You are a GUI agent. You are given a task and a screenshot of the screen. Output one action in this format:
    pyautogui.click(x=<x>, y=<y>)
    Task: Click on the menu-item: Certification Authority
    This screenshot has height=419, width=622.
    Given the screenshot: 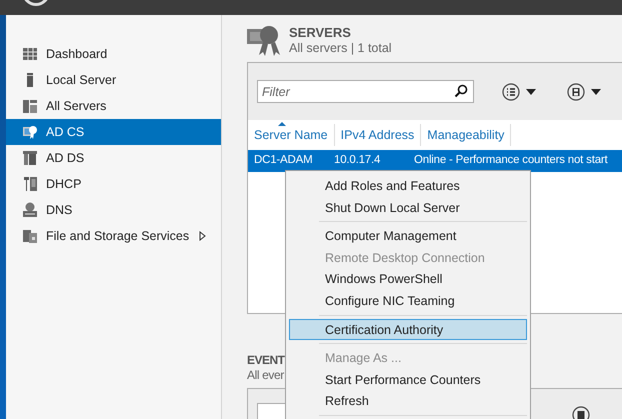 What is the action you would take?
    pyautogui.click(x=408, y=329)
    